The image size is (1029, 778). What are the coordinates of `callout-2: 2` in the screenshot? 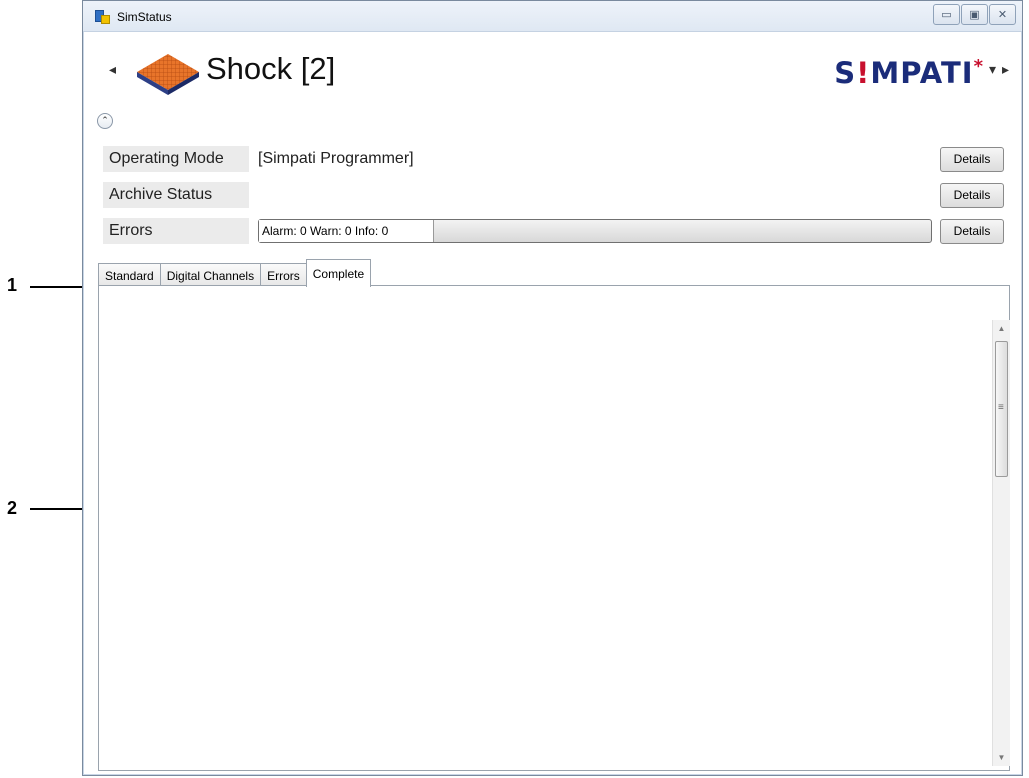 It's located at (12, 508).